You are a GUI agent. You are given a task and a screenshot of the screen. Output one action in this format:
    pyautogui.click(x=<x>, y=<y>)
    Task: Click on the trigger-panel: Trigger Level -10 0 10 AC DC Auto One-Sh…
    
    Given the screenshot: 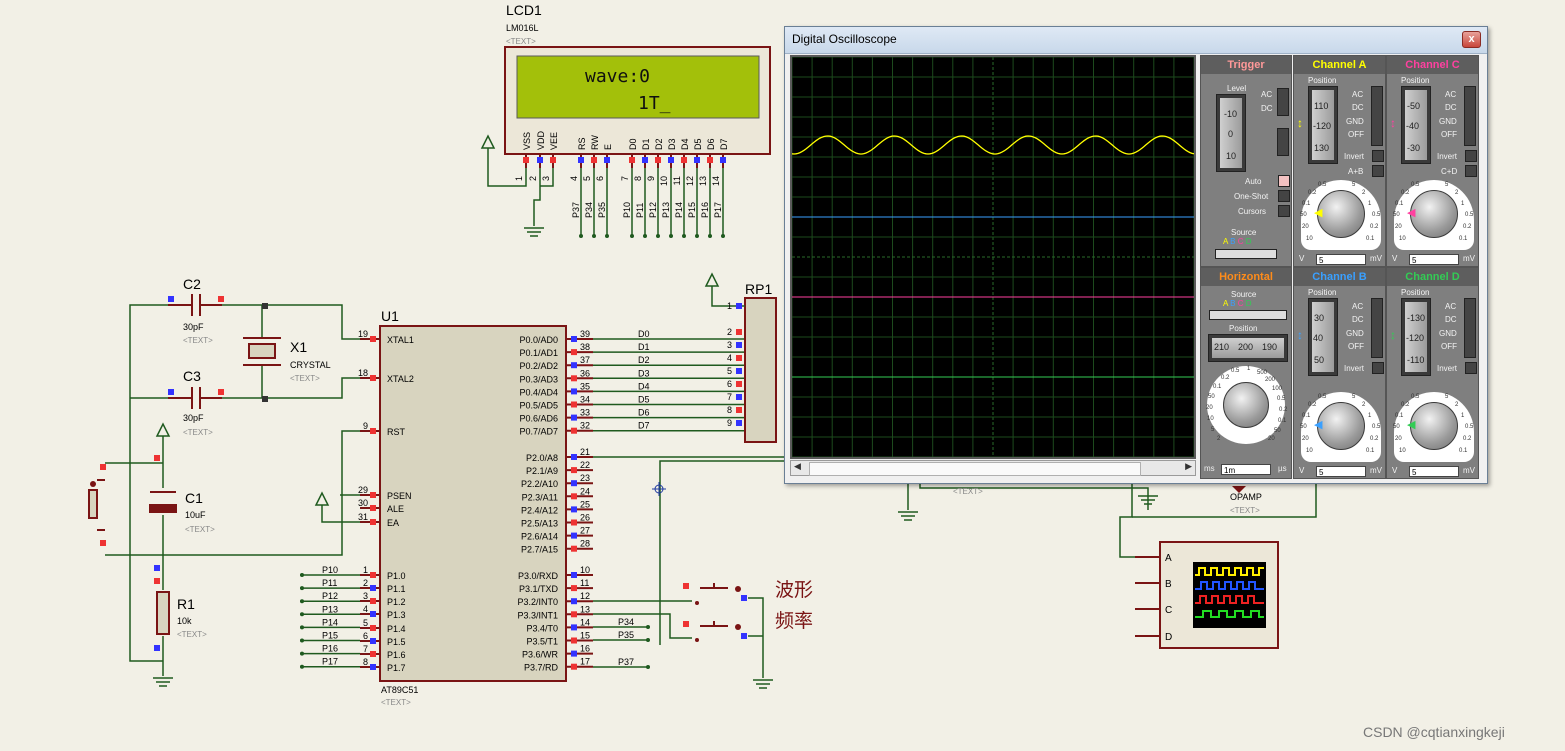 What is the action you would take?
    pyautogui.click(x=1246, y=161)
    